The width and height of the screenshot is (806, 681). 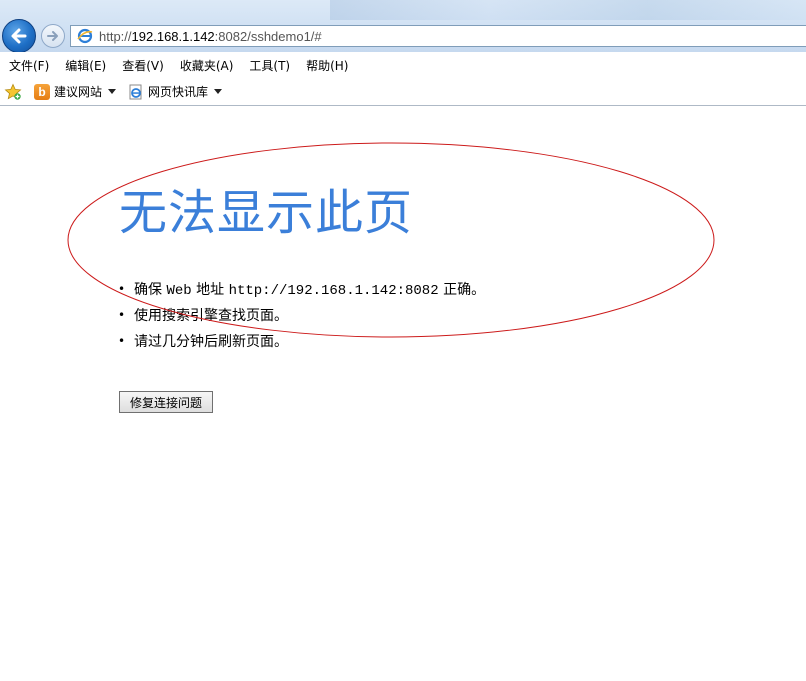 What do you see at coordinates (310, 290) in the screenshot?
I see `tip-text: 确保 Web 地址 http://192.168.1.142:8082 正确。` at bounding box center [310, 290].